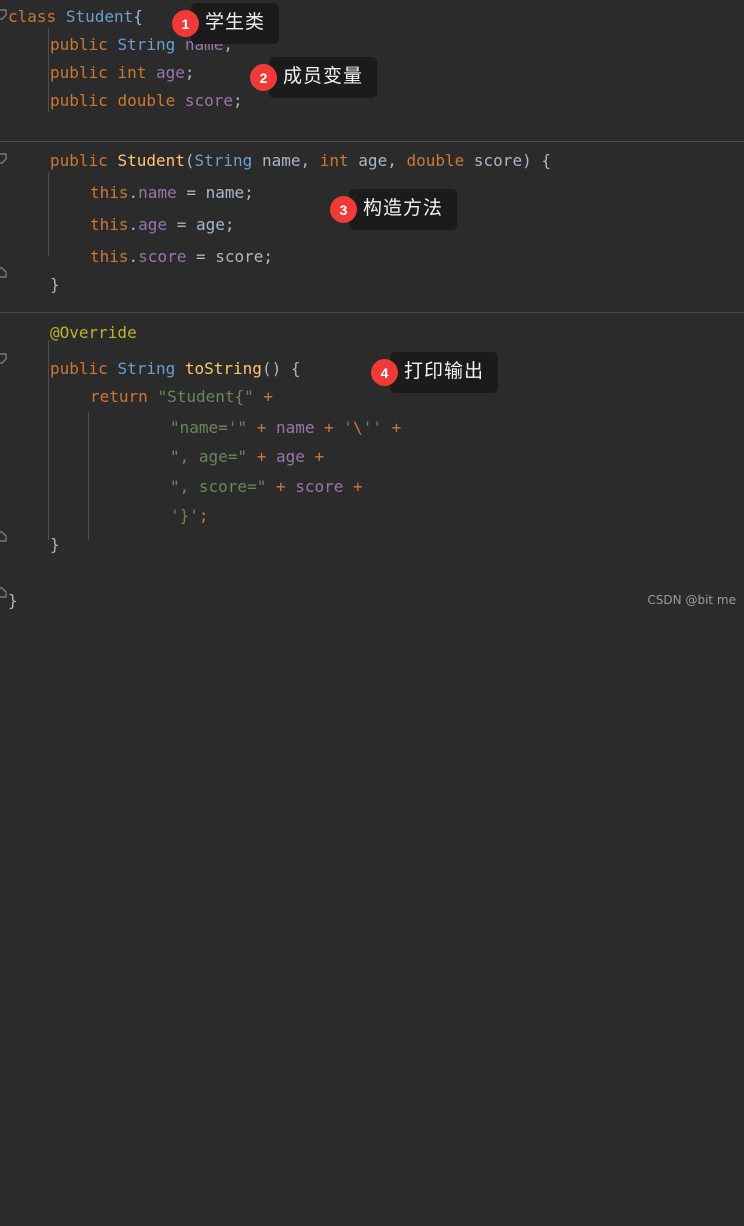 This screenshot has width=744, height=1226. I want to click on annotation-label-2: 成员变量, so click(319, 77).